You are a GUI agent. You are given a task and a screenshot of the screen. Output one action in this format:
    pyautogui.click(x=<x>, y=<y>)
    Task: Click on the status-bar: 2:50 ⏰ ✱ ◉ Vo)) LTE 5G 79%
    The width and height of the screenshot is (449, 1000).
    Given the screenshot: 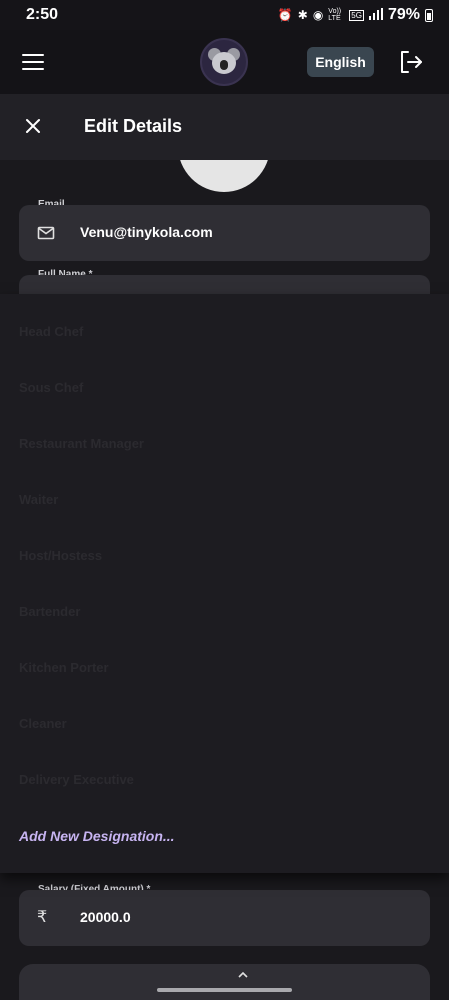 What is the action you would take?
    pyautogui.click(x=224, y=15)
    